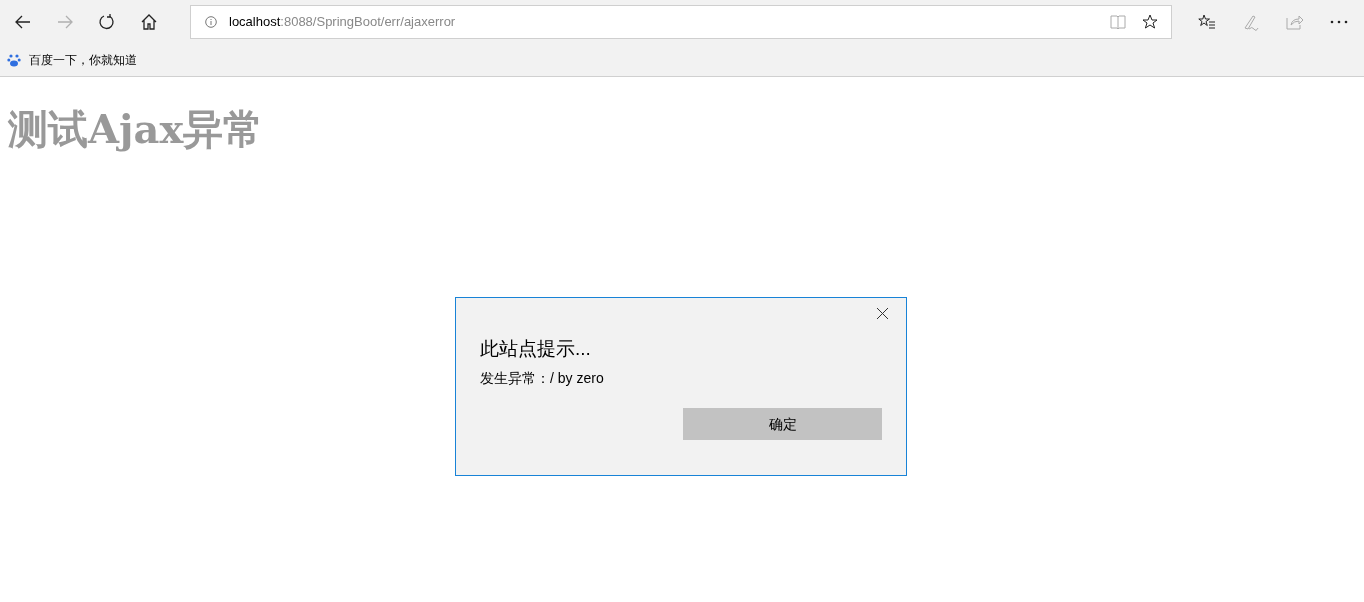  I want to click on refresh-icon, so click(107, 22).